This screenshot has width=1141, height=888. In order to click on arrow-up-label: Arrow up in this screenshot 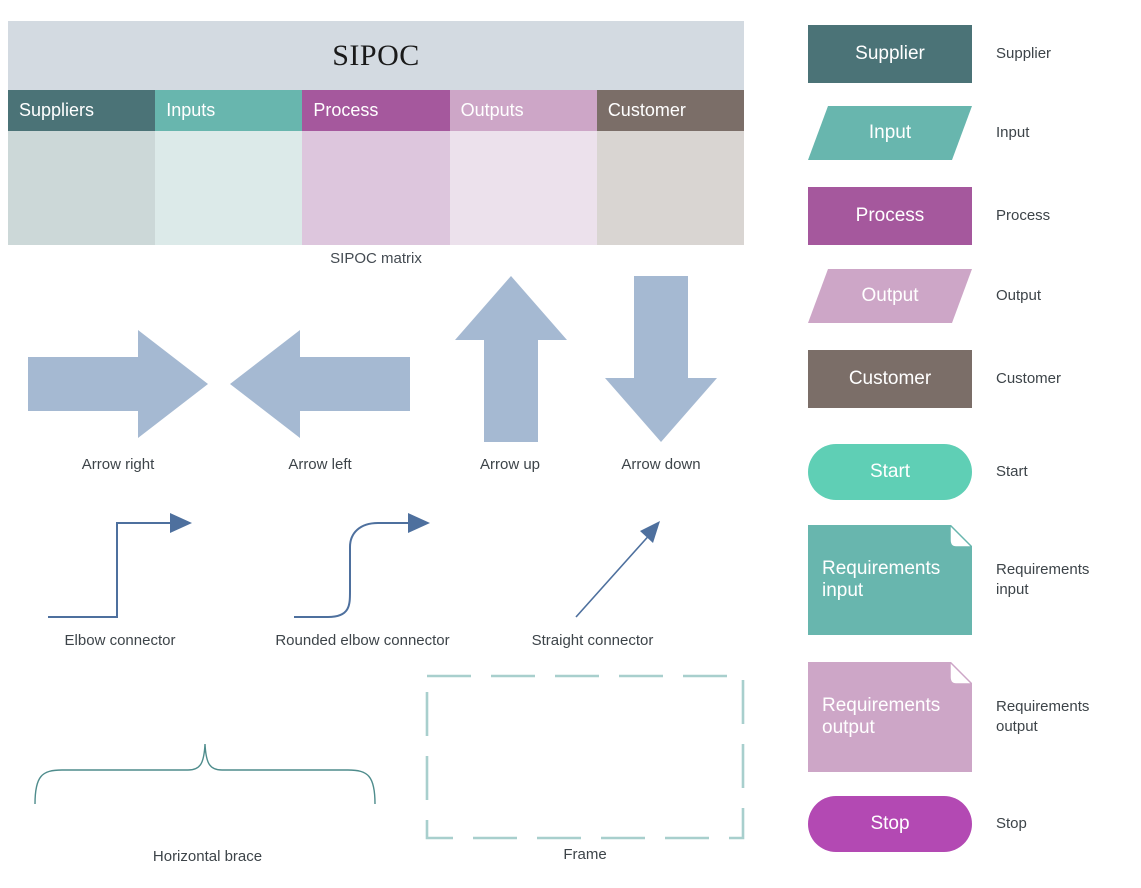, I will do `click(510, 464)`.